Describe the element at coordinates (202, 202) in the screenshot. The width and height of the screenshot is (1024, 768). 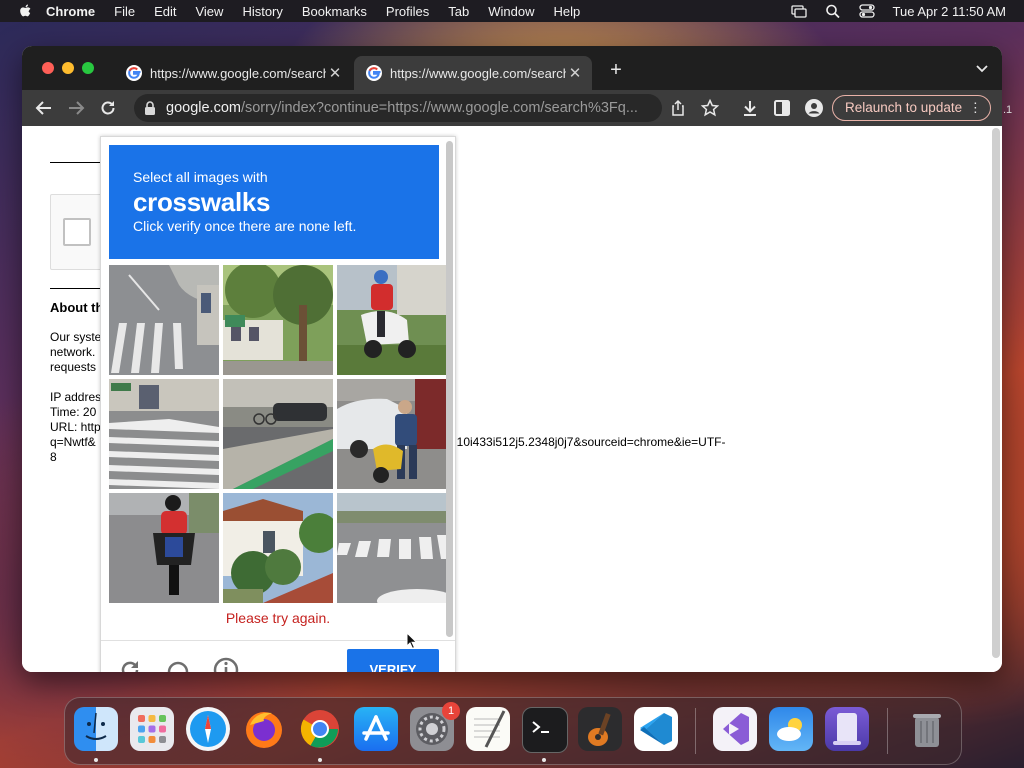
I see `challenge-target: crosswalks` at that location.